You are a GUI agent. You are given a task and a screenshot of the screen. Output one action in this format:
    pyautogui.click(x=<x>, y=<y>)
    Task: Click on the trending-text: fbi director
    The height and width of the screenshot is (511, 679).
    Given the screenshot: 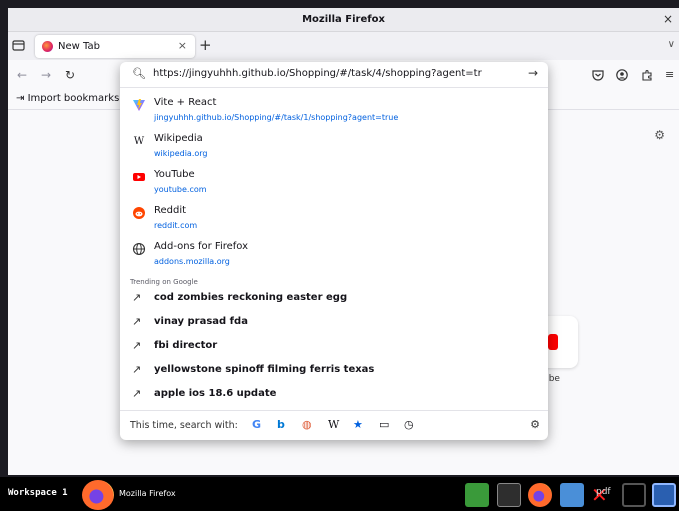 What is the action you would take?
    pyautogui.click(x=186, y=345)
    